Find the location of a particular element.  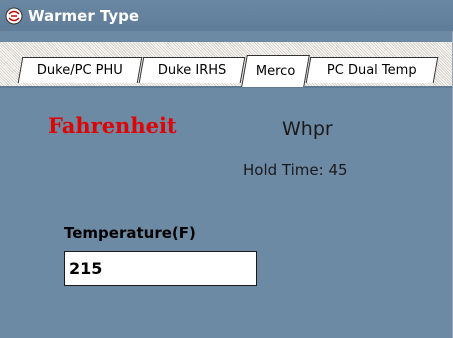

tab-merco: Merco is located at coordinates (275, 71).